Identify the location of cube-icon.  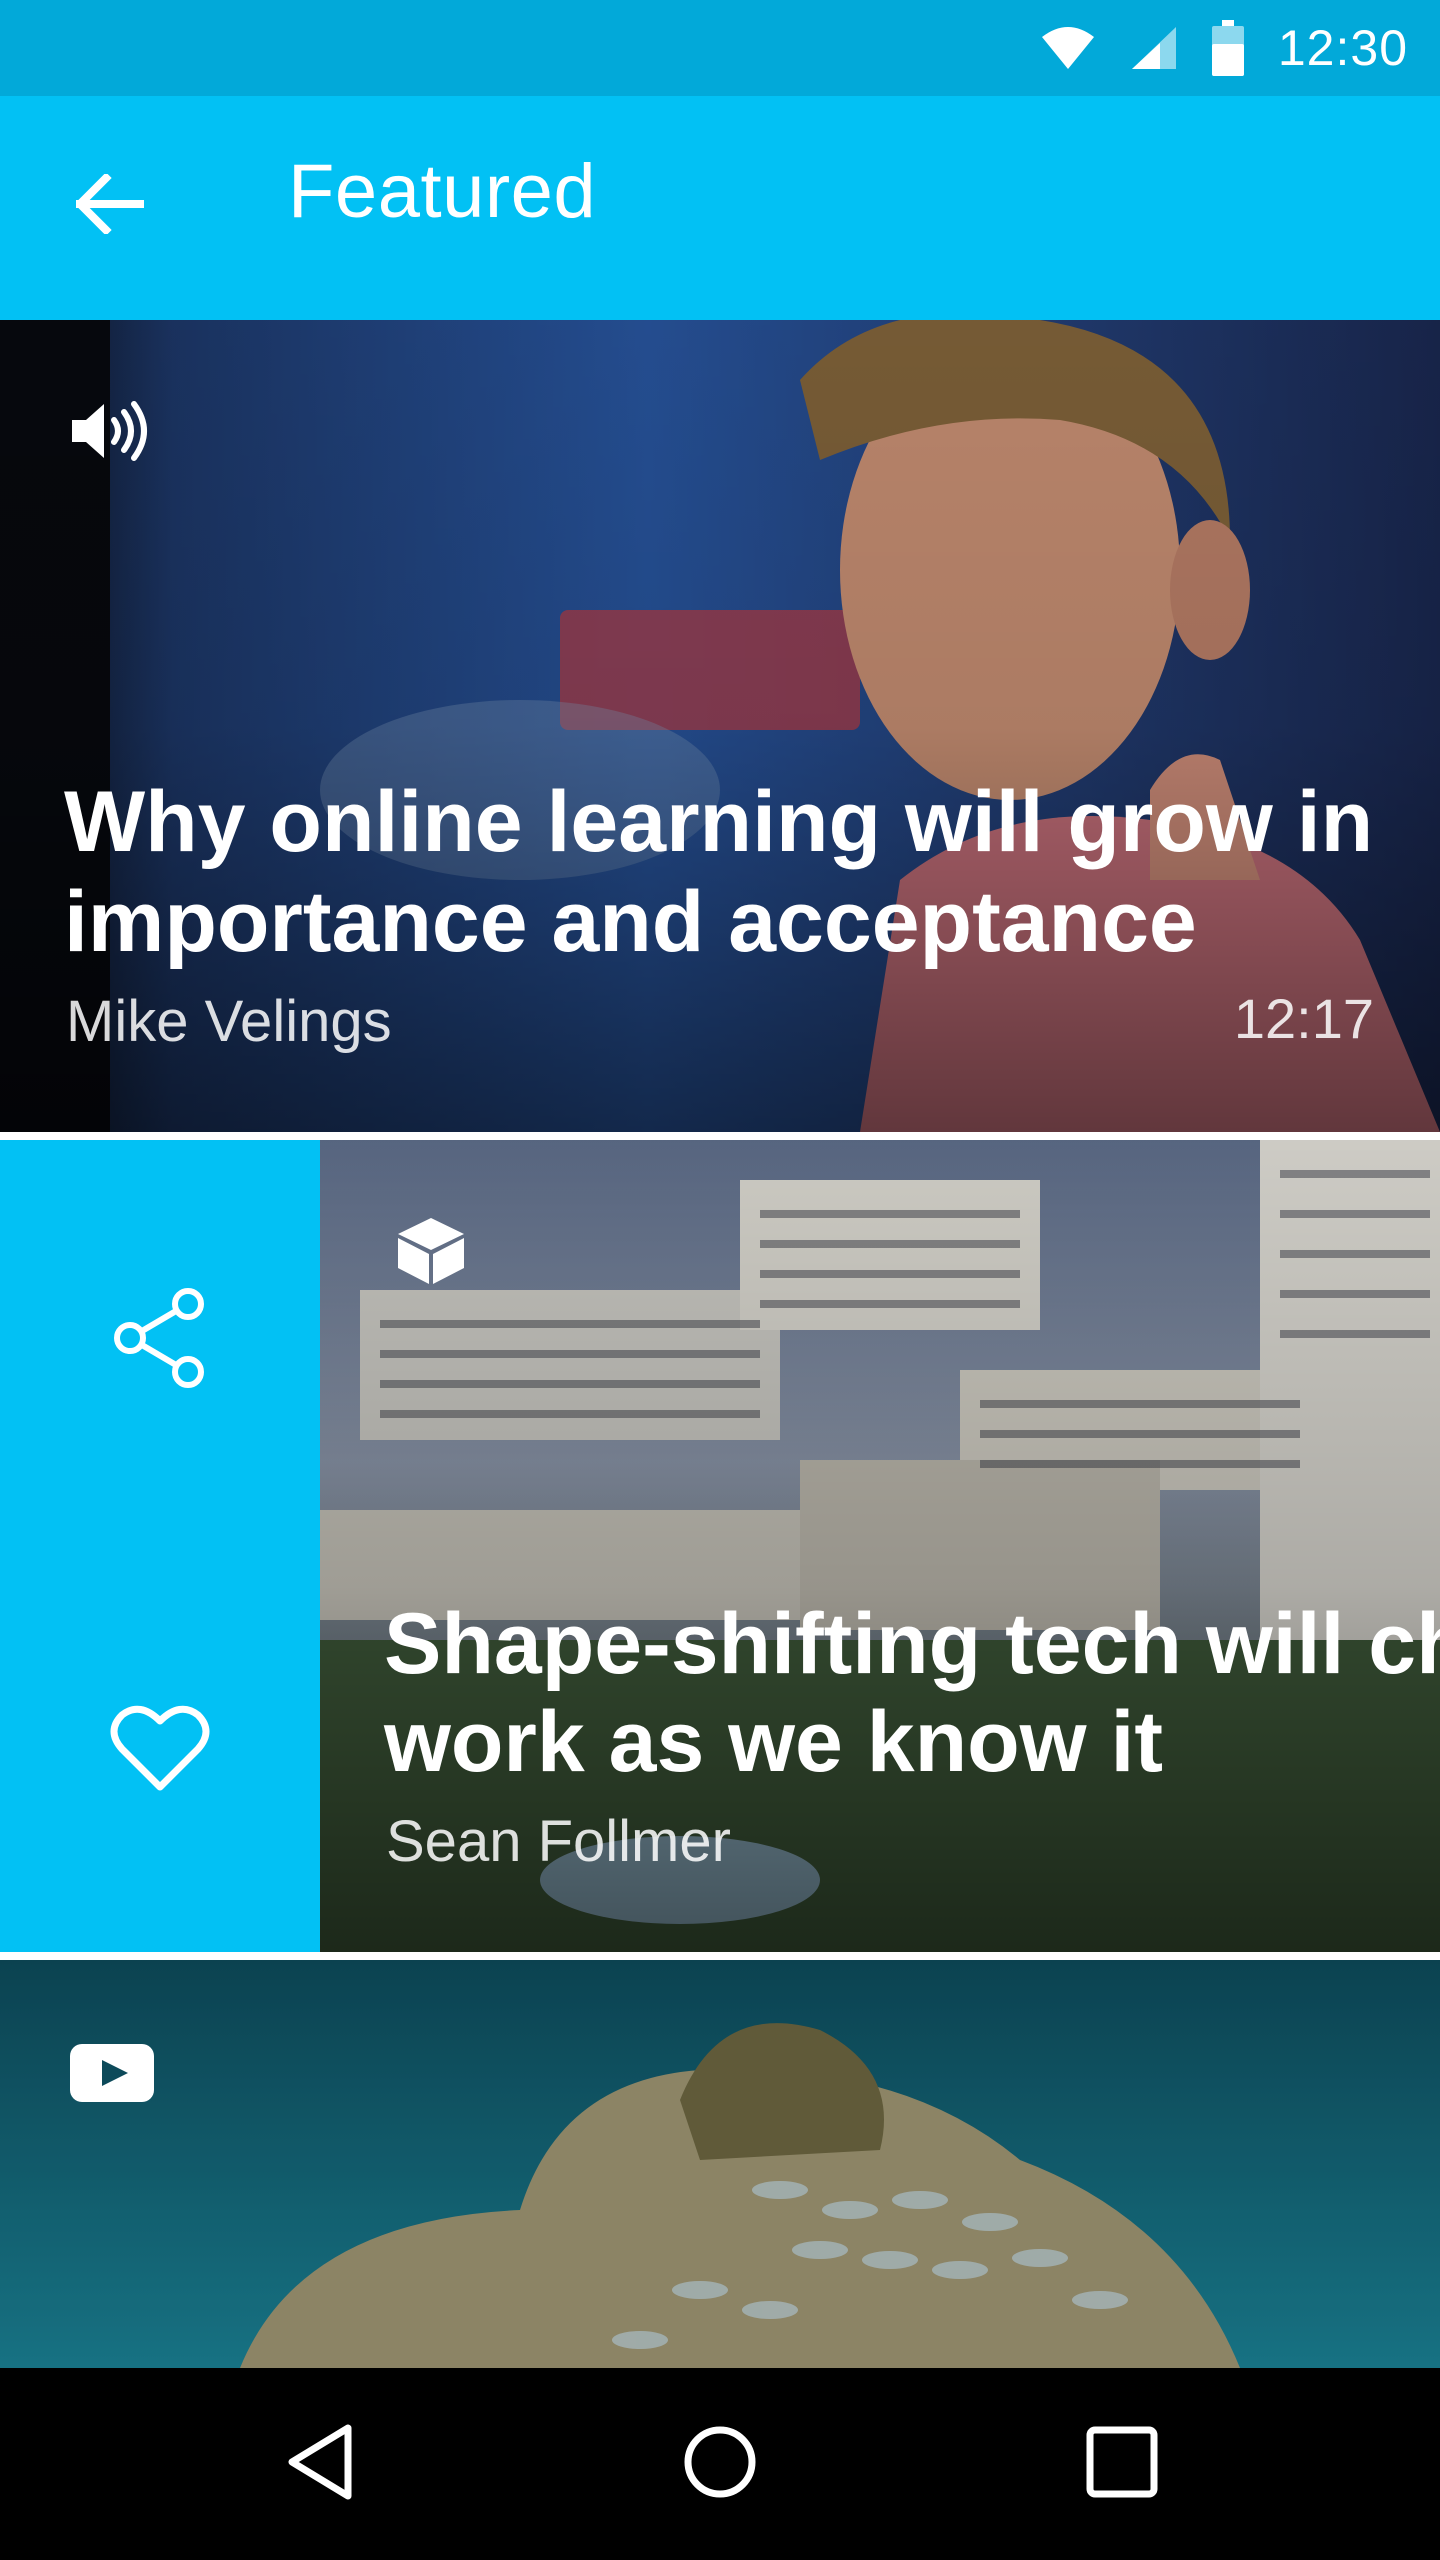
(431, 1253).